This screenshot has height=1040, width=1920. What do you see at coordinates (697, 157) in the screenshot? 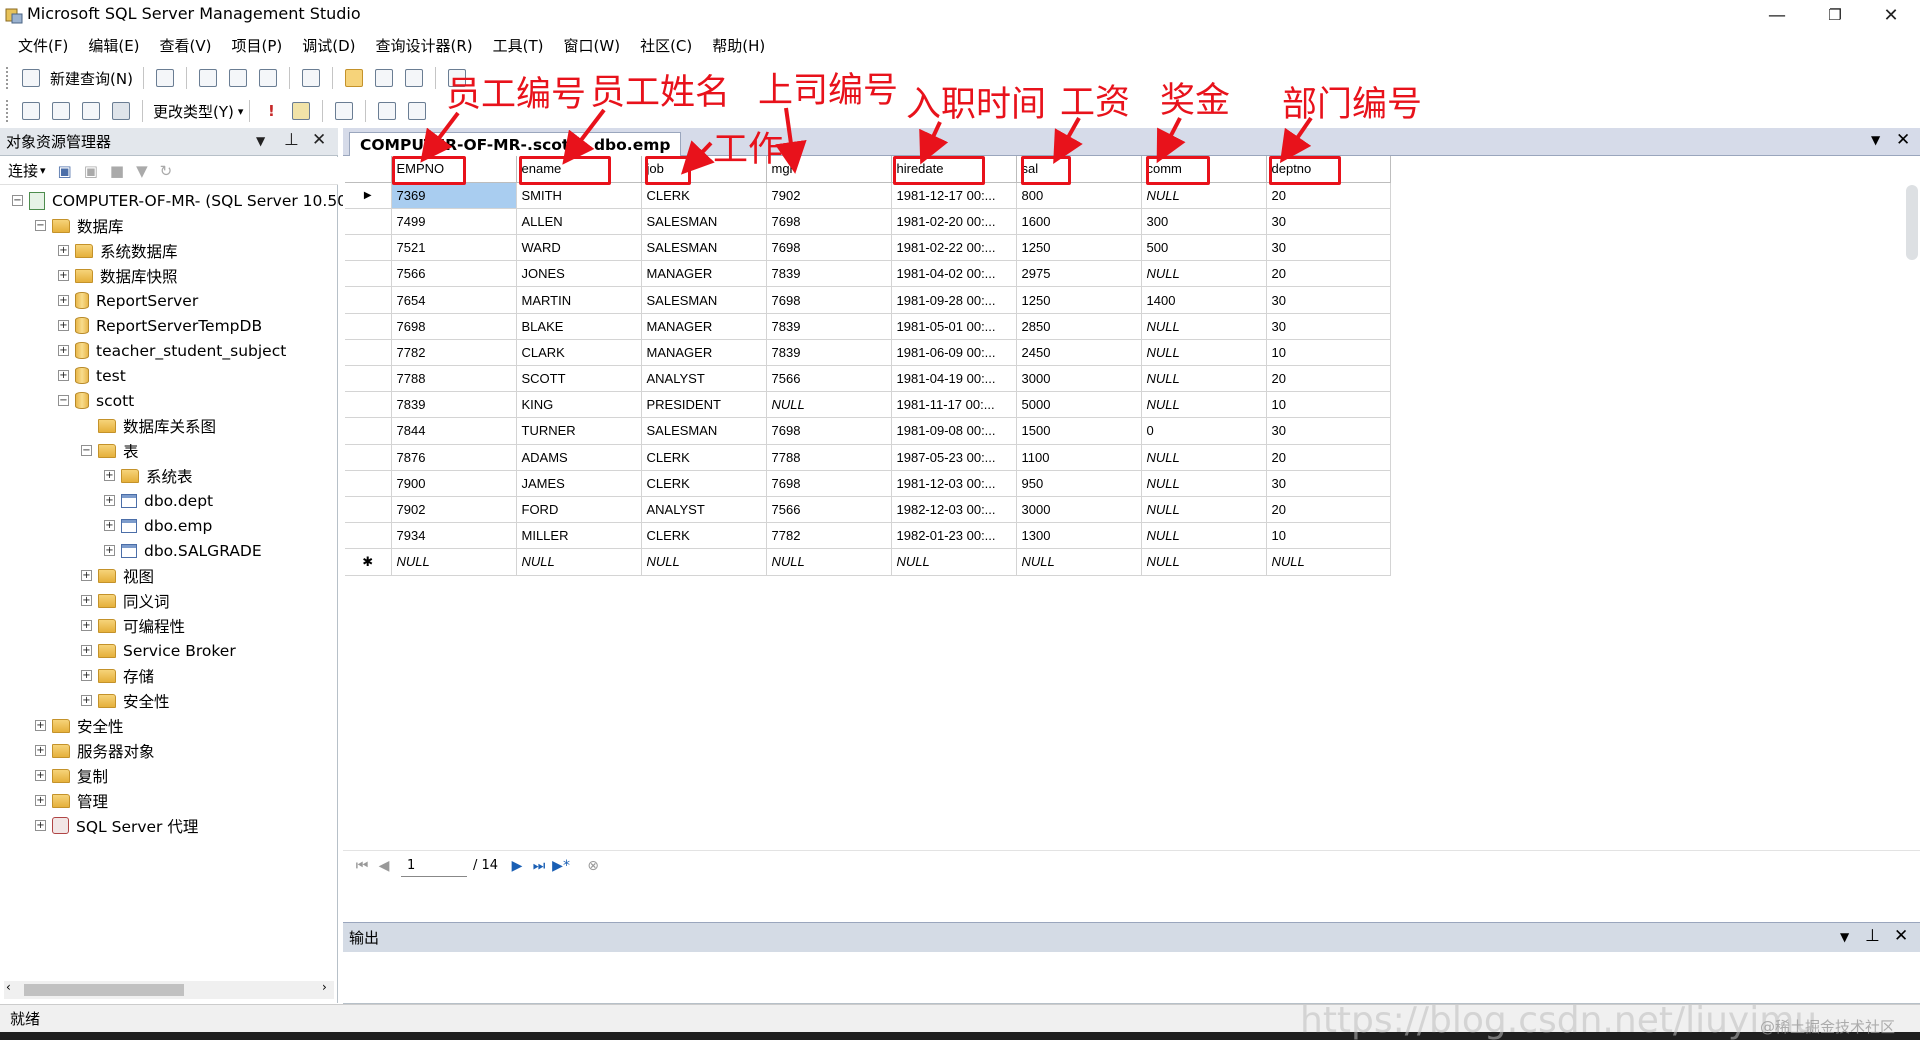
I see `arrow-job` at bounding box center [697, 157].